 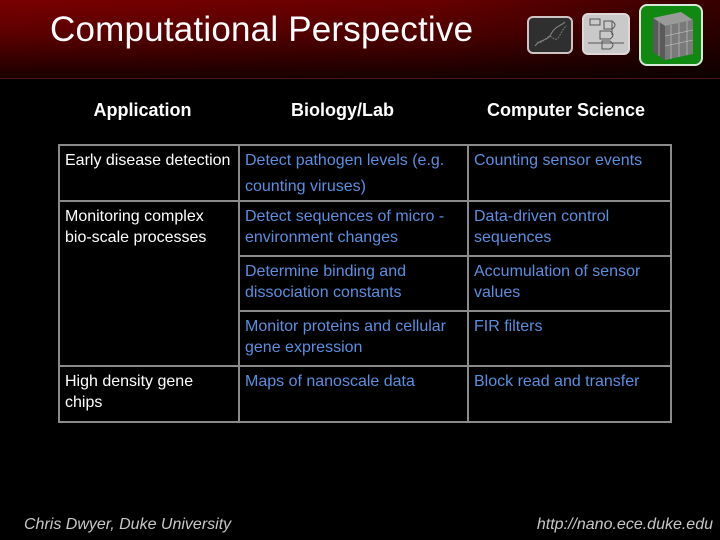 I want to click on footer-url: http://nano.ece.duke.edu, so click(x=625, y=525).